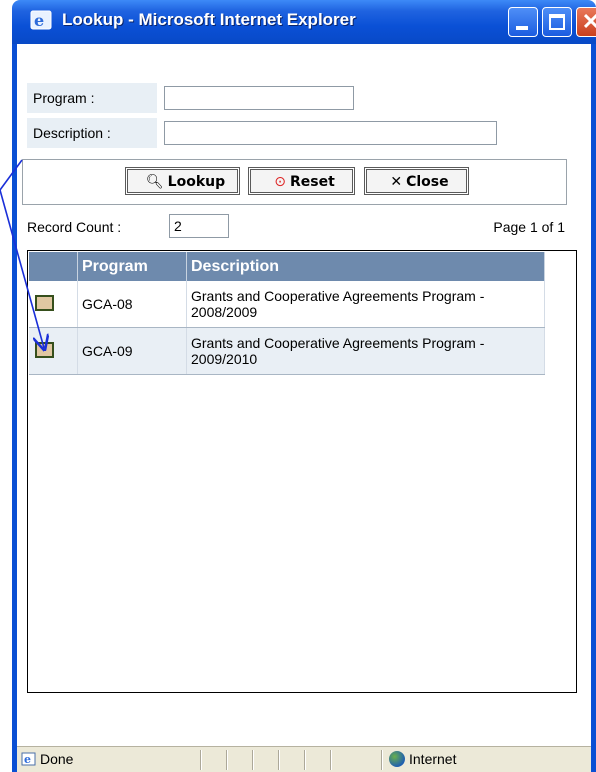 Image resolution: width=596 pixels, height=772 pixels. I want to click on reset-button: ⊙ Reset, so click(301, 181).